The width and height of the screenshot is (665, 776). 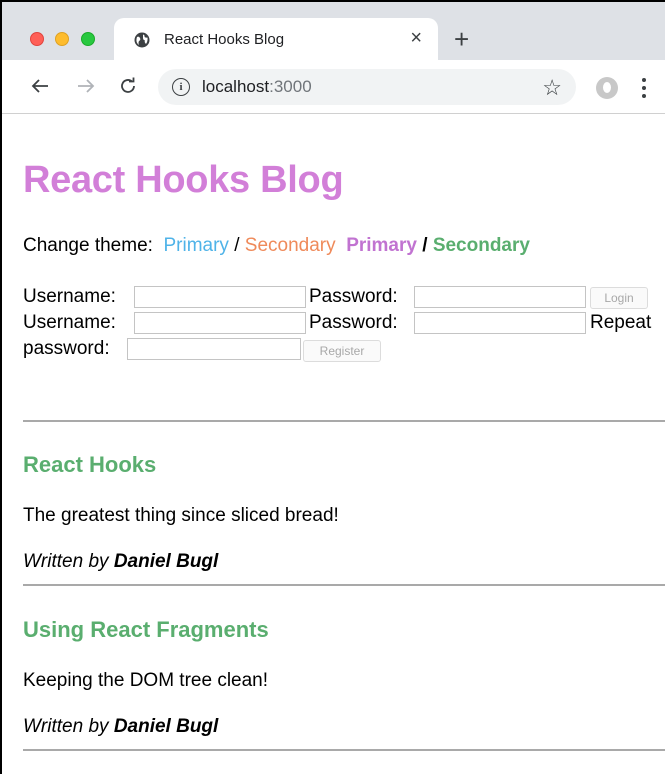 I want to click on menu-dots-icon, so click(x=644, y=88).